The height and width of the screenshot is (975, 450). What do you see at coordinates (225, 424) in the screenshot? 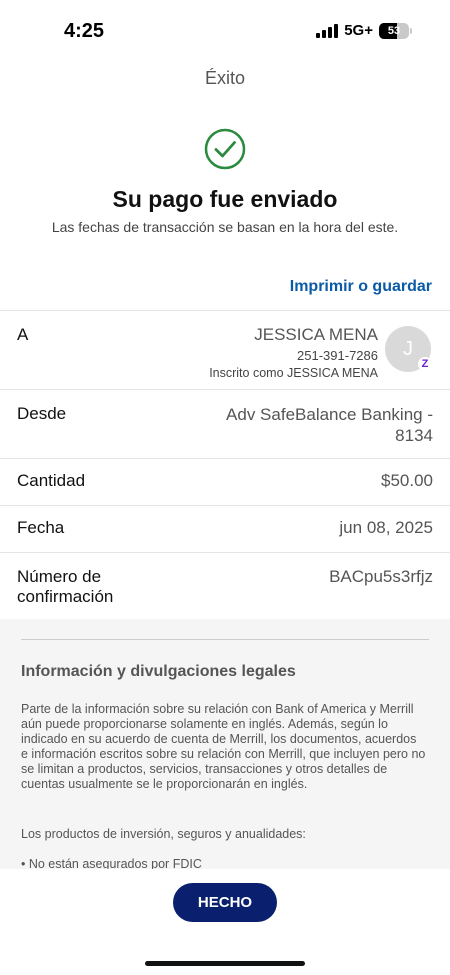
I see `detail-row-from: Desde Adv SafeBalance Banking - 8134` at bounding box center [225, 424].